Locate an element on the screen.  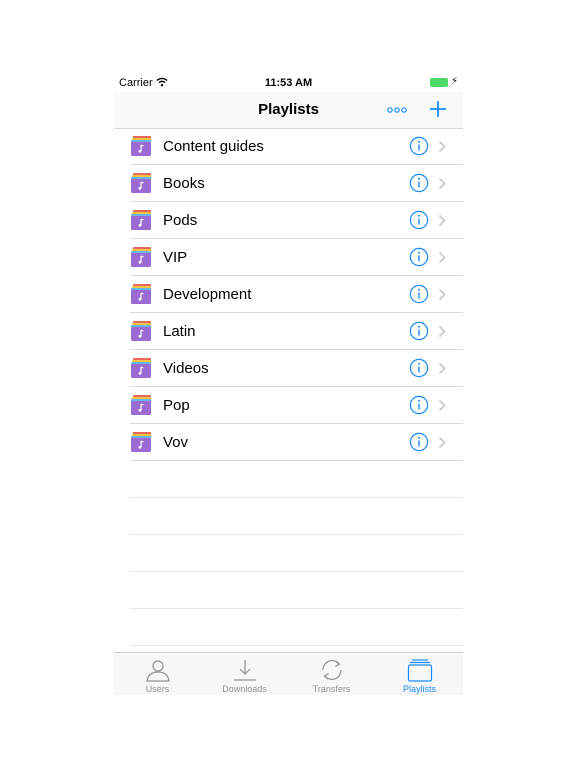
user-icon is located at coordinates (158, 671).